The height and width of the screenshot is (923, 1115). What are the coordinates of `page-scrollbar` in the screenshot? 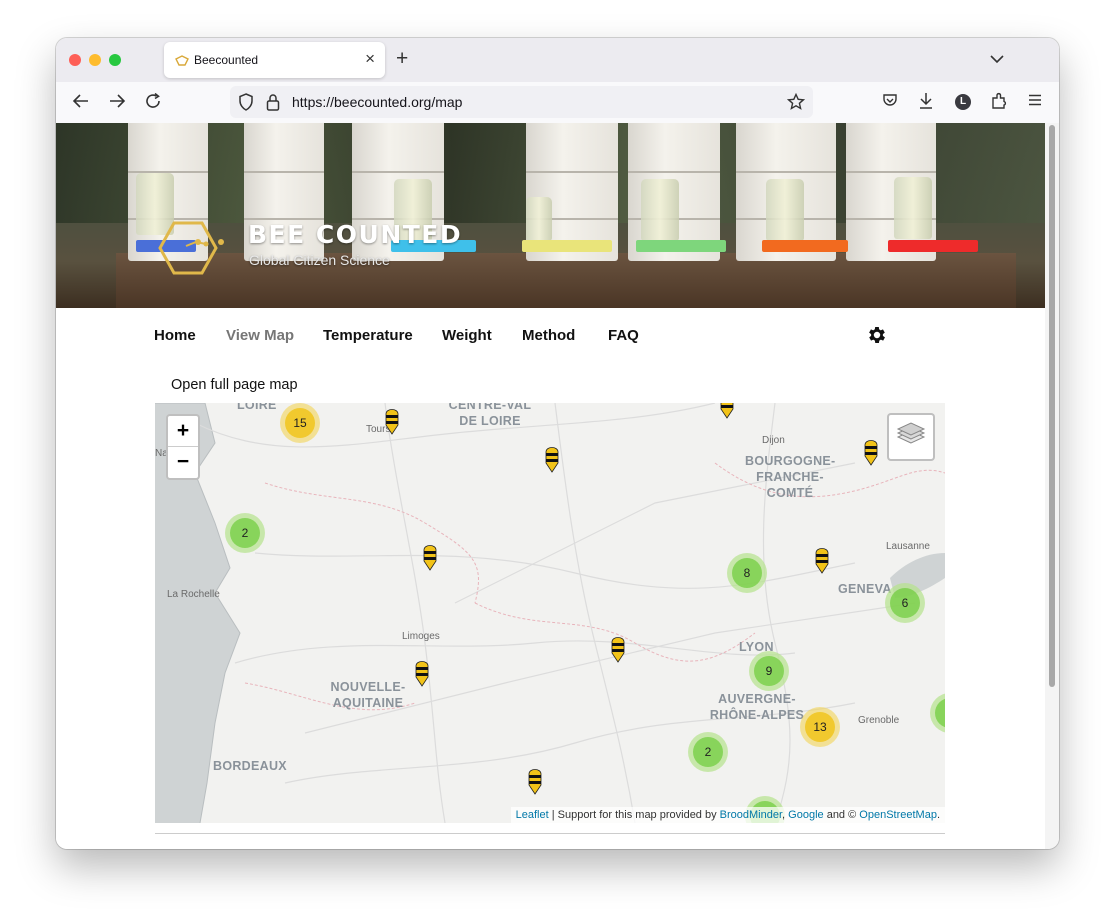 It's located at (1052, 486).